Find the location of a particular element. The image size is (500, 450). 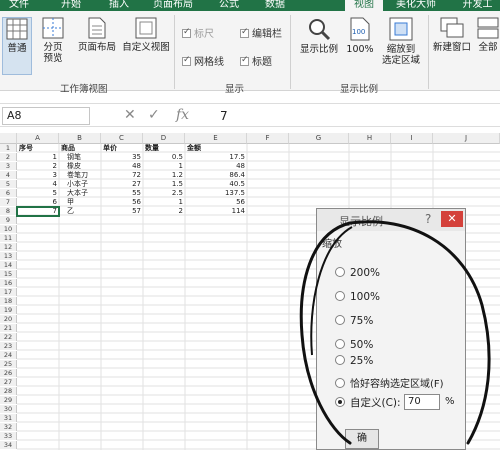

row-header: 7 is located at coordinates (8, 202).